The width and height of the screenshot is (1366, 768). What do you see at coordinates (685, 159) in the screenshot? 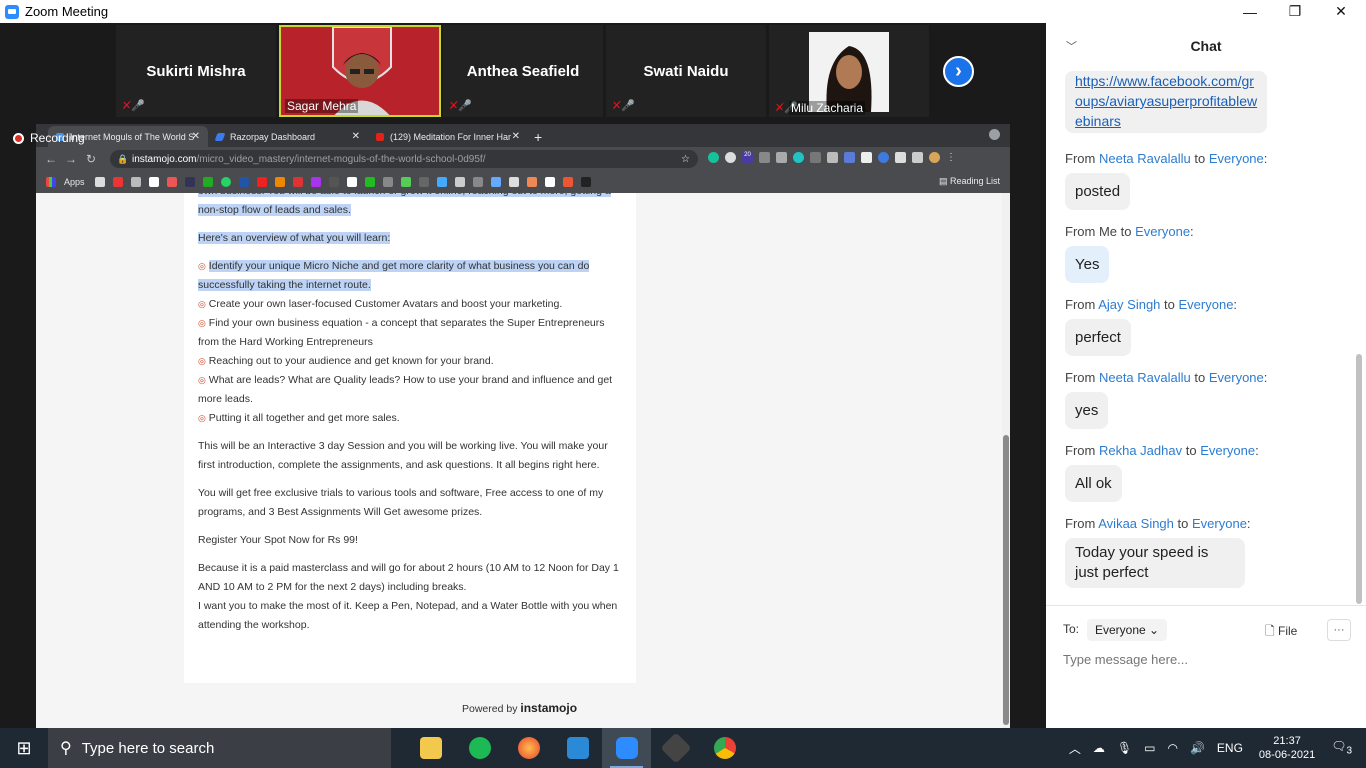
I see `bookmark-star-icon: ☆` at bounding box center [685, 159].